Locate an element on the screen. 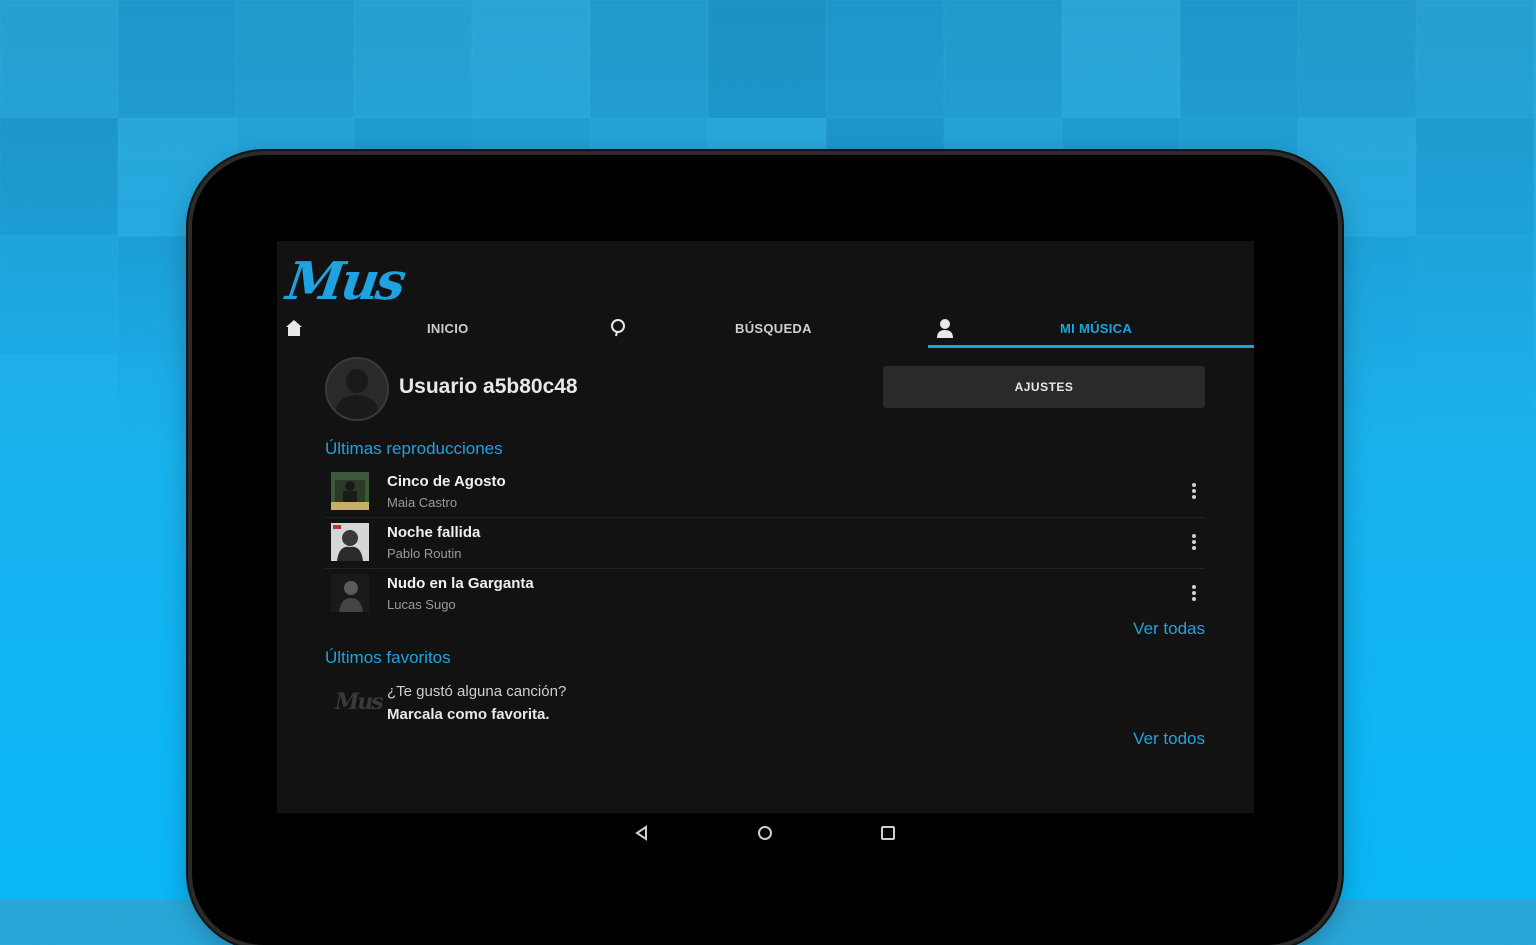 The width and height of the screenshot is (1536, 945). avatar is located at coordinates (357, 389).